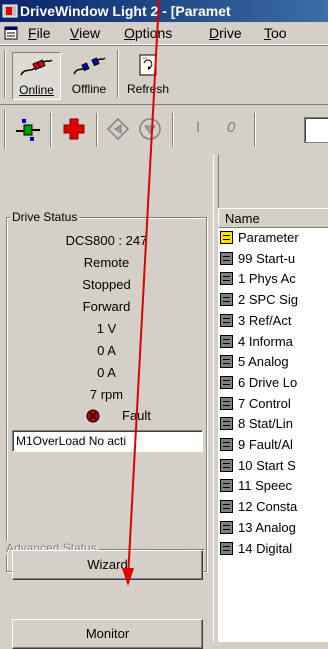 This screenshot has width=328, height=649. What do you see at coordinates (265, 444) in the screenshot?
I see `list-item-label: 9 Fault/Al` at bounding box center [265, 444].